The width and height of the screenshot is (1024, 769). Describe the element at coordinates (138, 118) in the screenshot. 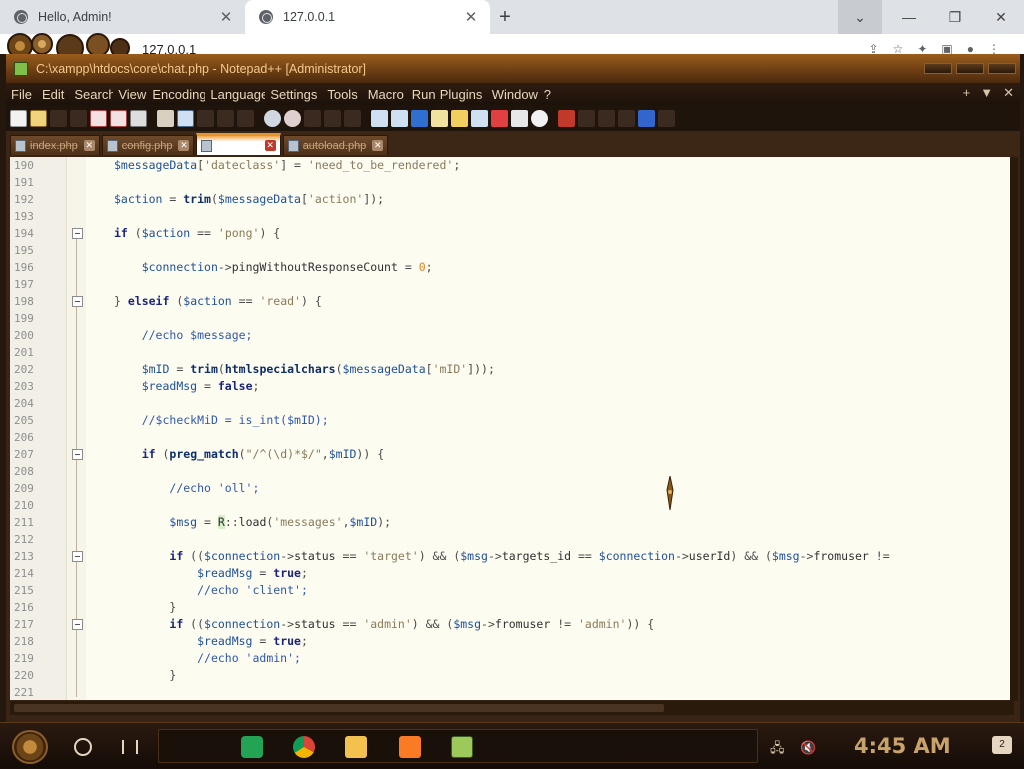

I see `print-icon` at that location.